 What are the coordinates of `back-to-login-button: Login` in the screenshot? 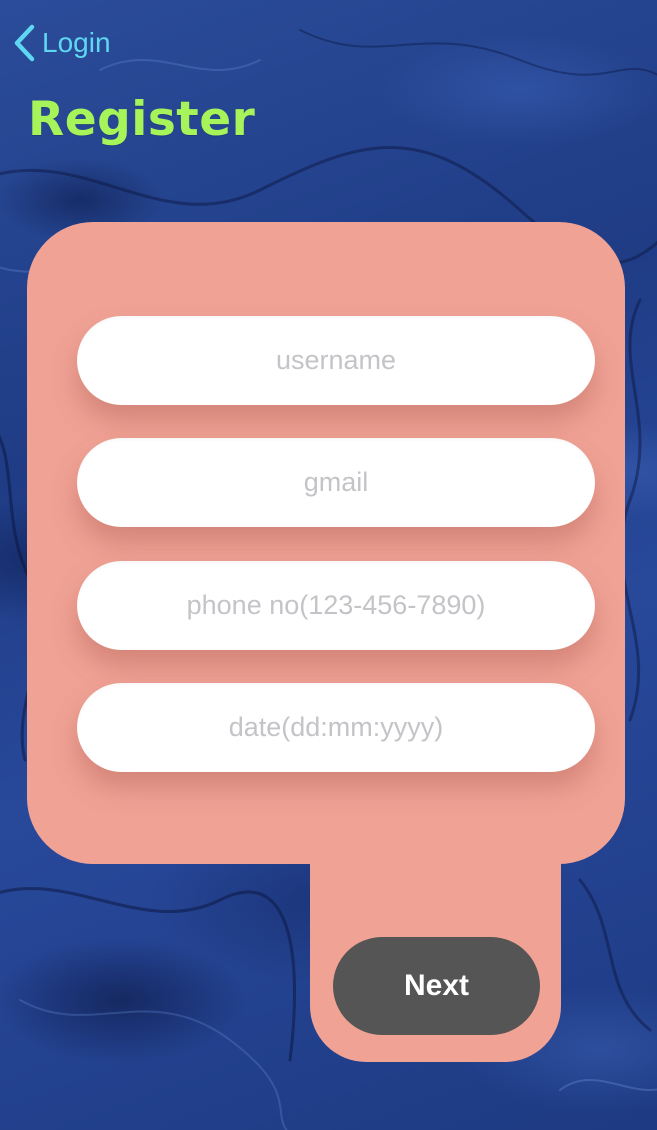 It's located at (61, 43).